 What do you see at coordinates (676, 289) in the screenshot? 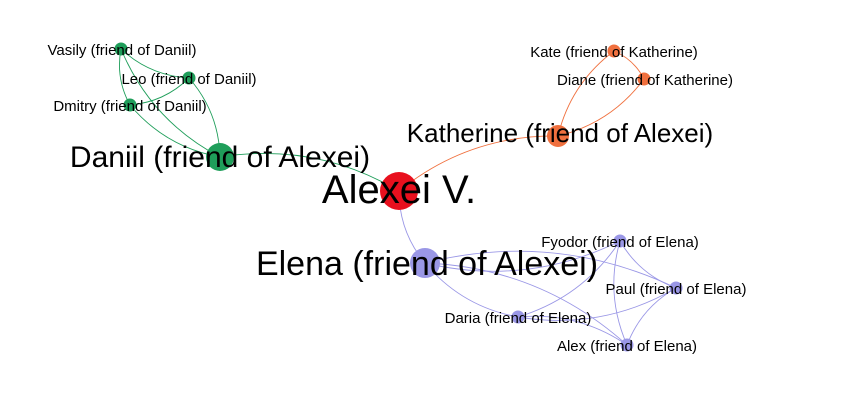
I see `label-paul: Paul (friend of Elena)` at bounding box center [676, 289].